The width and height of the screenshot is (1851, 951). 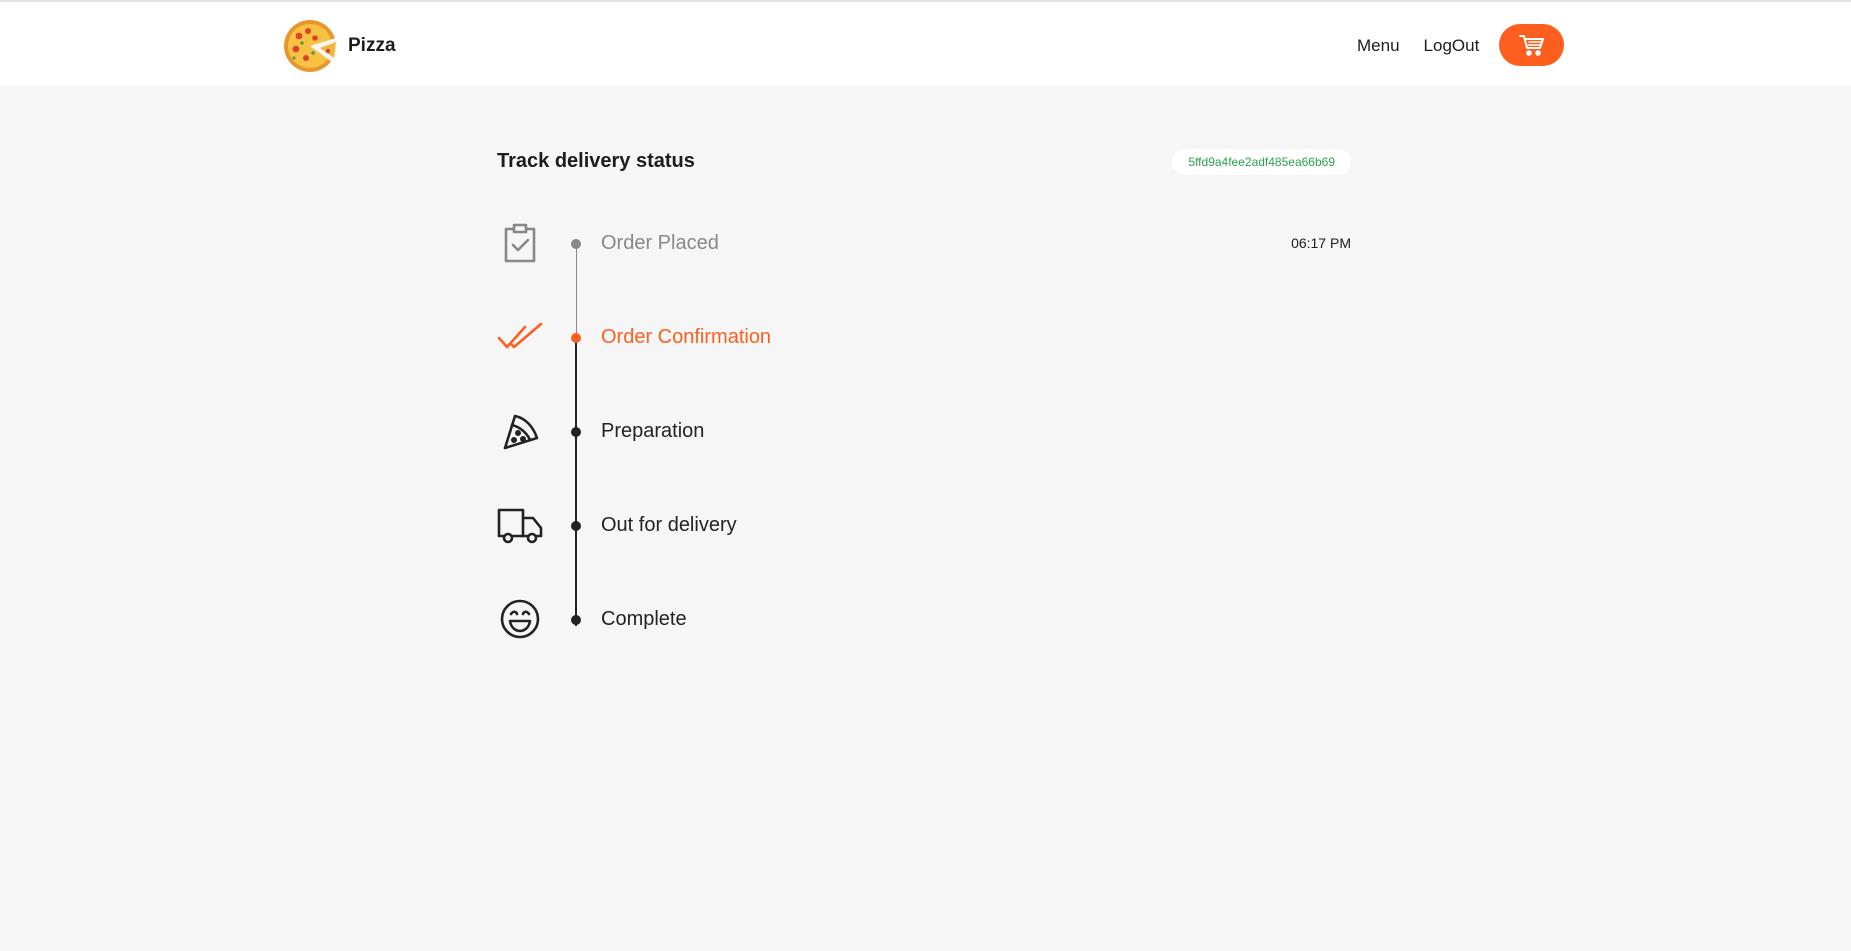 I want to click on timeline-step-complete: Complete, so click(x=924, y=620).